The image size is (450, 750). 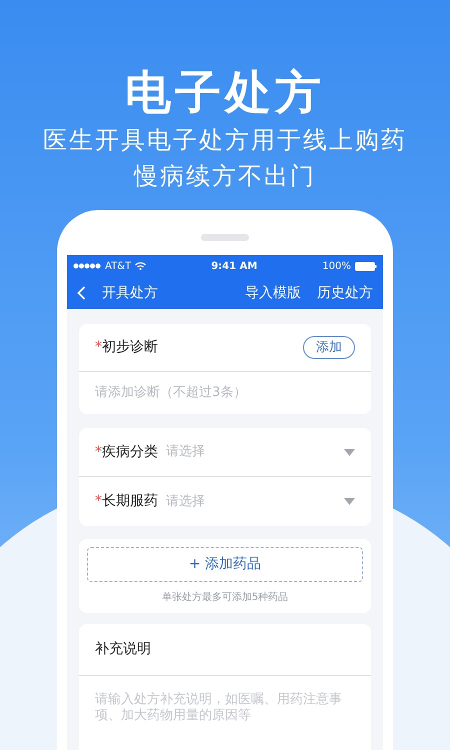 I want to click on select-row: *疾病分类 请选择, so click(x=225, y=452).